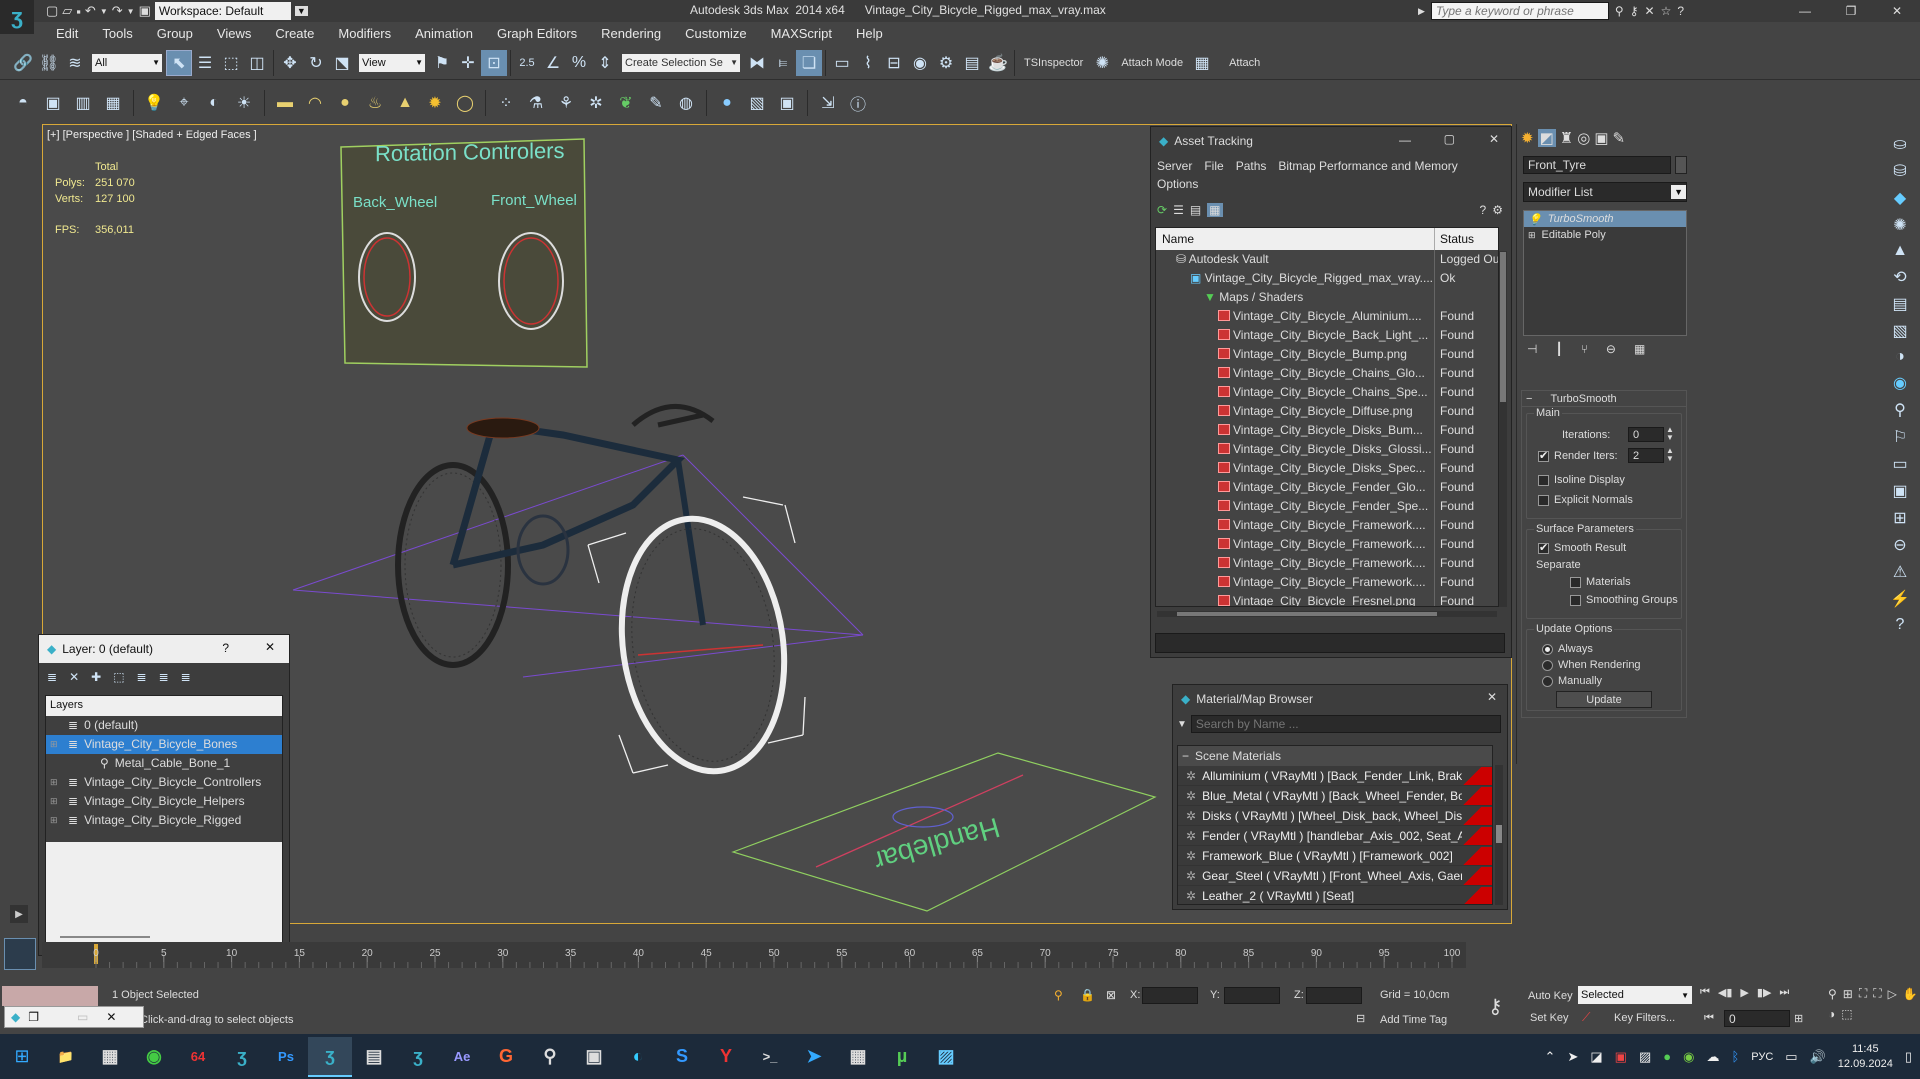  What do you see at coordinates (1611, 349) in the screenshot?
I see `remove-modifier-icon: ⊖` at bounding box center [1611, 349].